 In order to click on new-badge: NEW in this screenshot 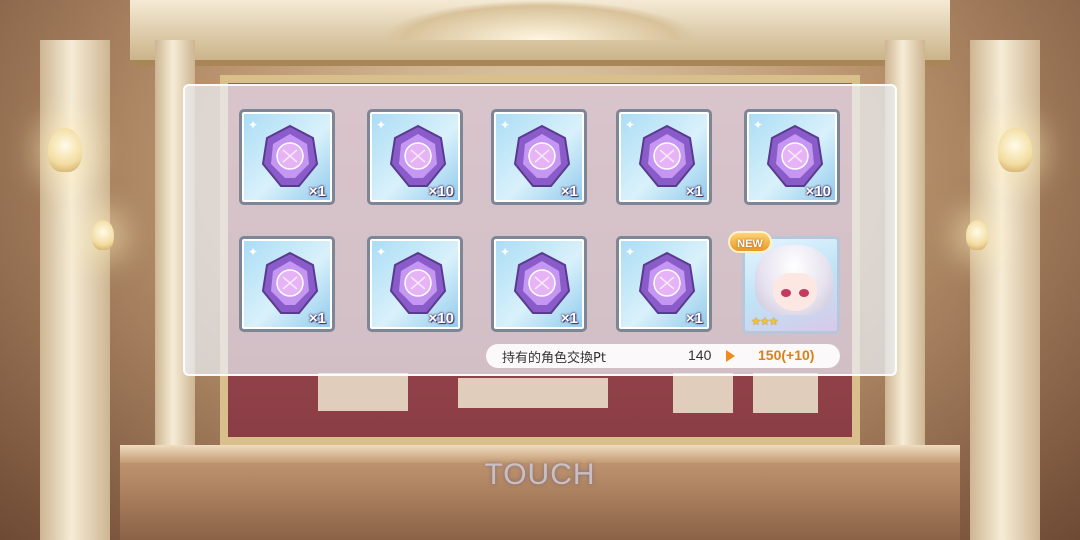, I will do `click(750, 242)`.